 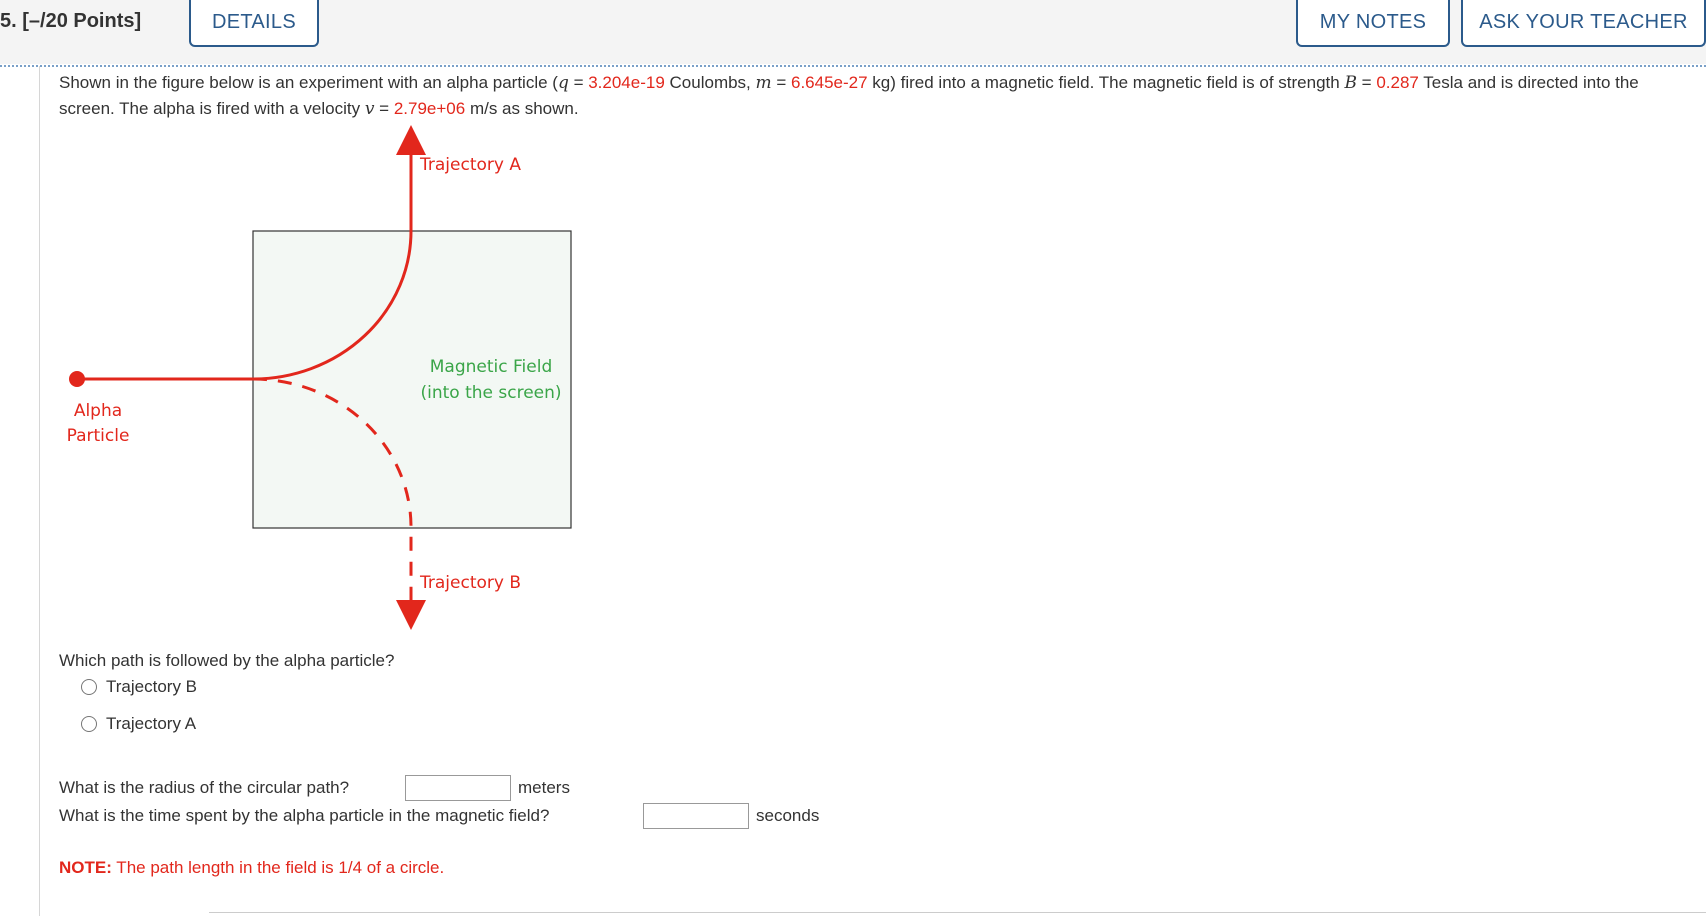 What do you see at coordinates (98, 411) in the screenshot?
I see `particle-label-line1: Alpha` at bounding box center [98, 411].